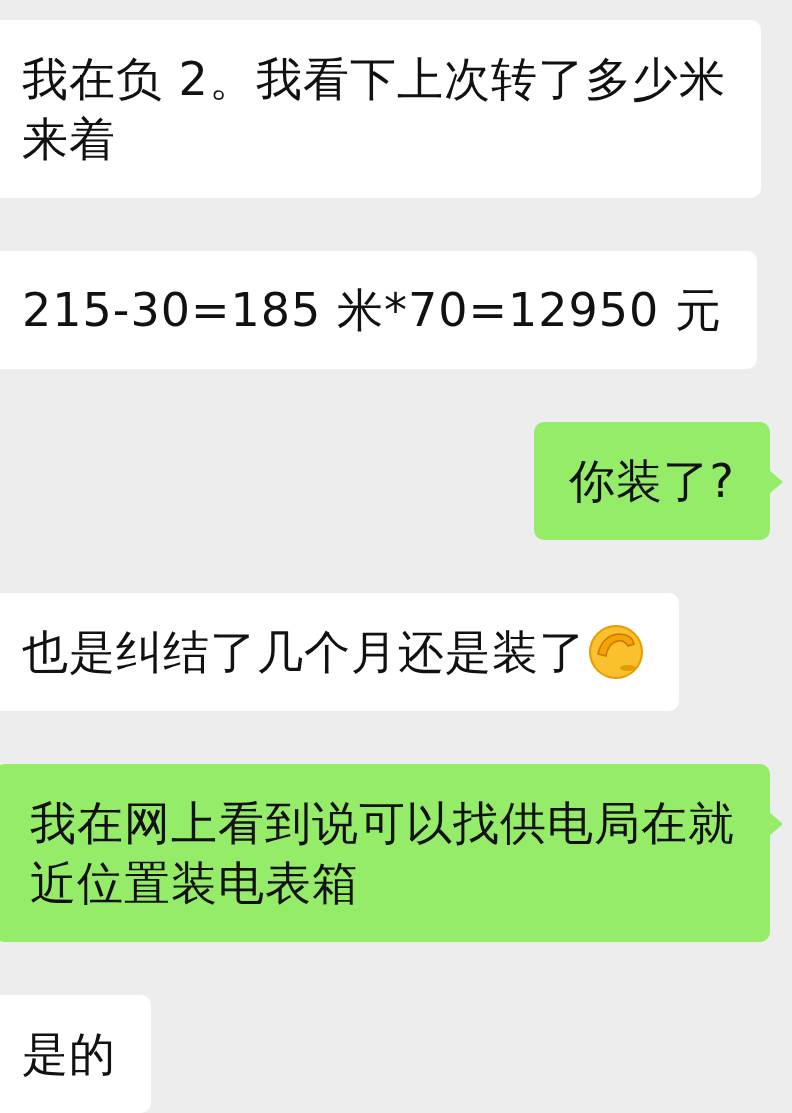 The width and height of the screenshot is (792, 1113). Describe the element at coordinates (69, 1054) in the screenshot. I see `message-text: 是的` at that location.